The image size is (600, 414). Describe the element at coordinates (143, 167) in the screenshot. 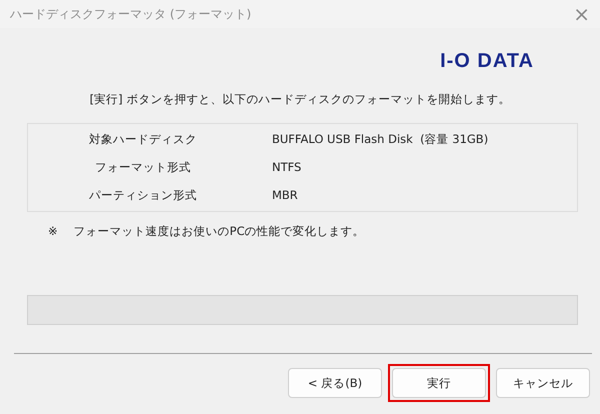

I see `detail-label: フォーマット形式` at that location.